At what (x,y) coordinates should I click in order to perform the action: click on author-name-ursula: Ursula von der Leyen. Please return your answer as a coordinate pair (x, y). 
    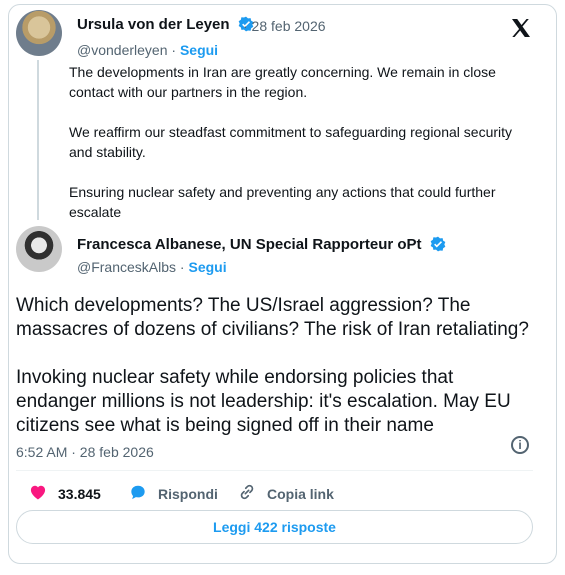
    Looking at the image, I should click on (165, 26).